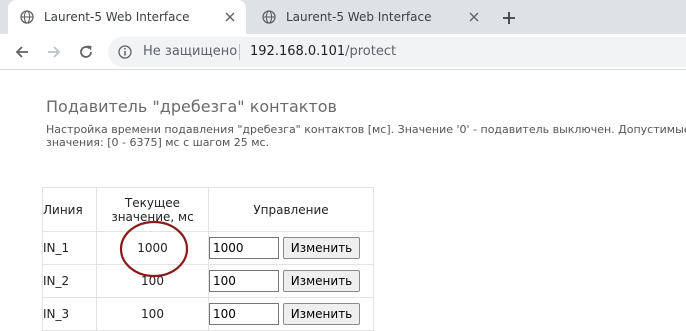 This screenshot has width=686, height=331. Describe the element at coordinates (69, 281) in the screenshot. I see `line-name: IN_2` at that location.